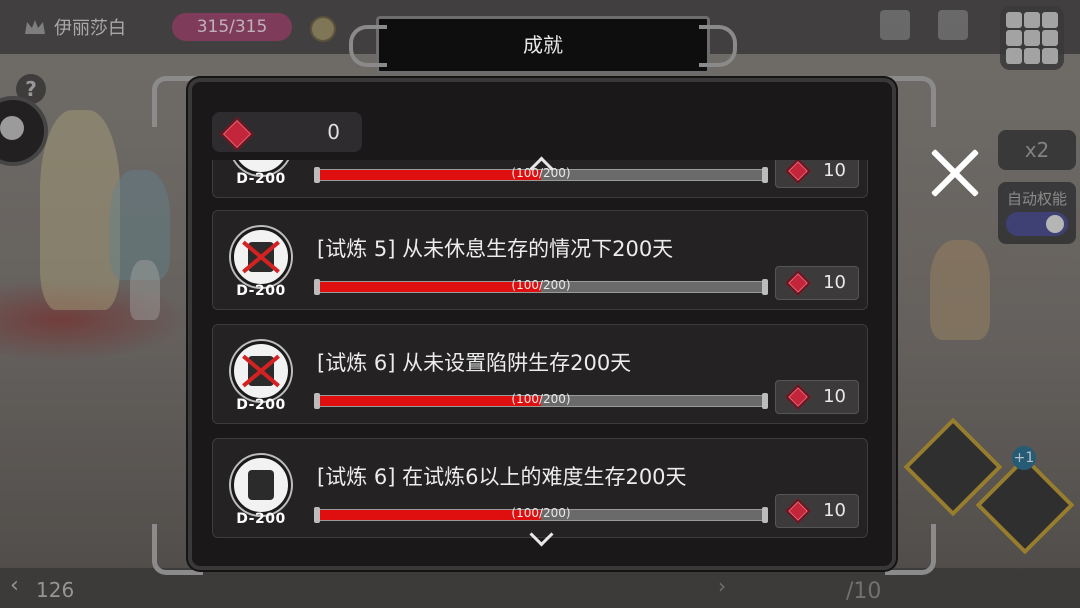 The width and height of the screenshot is (1080, 608). What do you see at coordinates (287, 132) in the screenshot?
I see `gem-balance: 0` at bounding box center [287, 132].